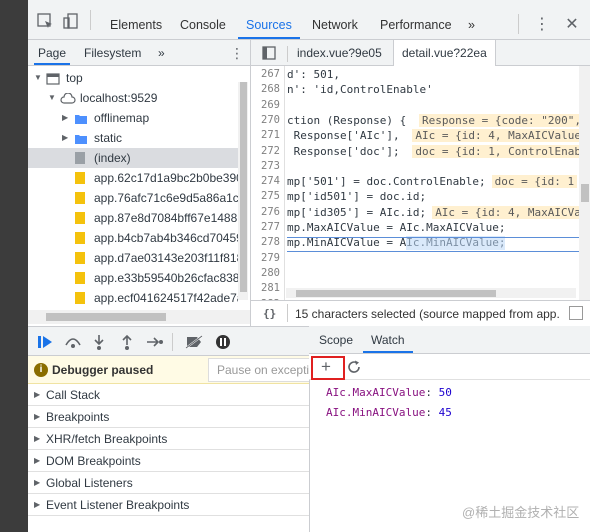 This screenshot has height=532, width=590. I want to click on tree-scrollbar-track, so click(243, 191).